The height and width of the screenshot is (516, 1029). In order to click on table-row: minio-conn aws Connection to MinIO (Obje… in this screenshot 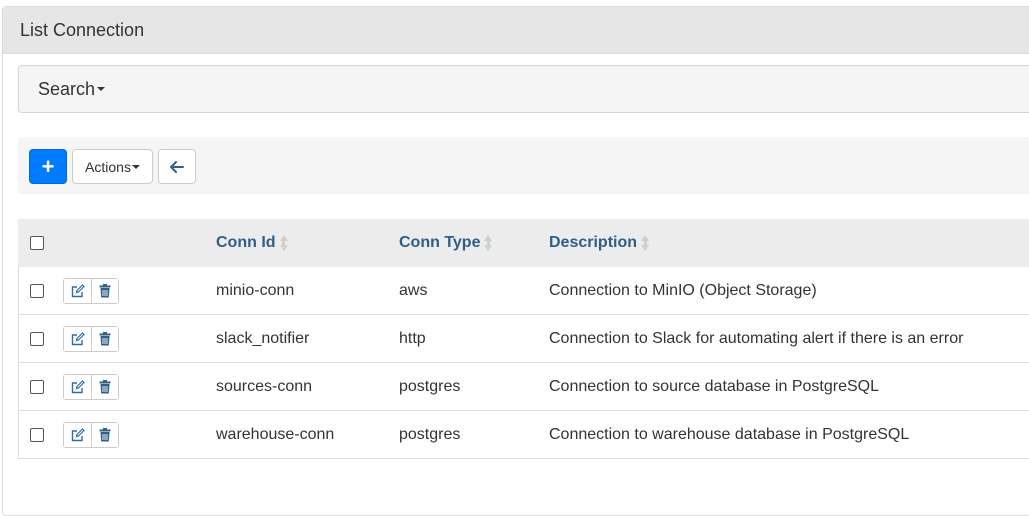, I will do `click(524, 291)`.